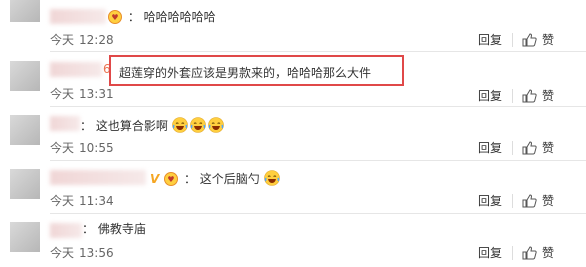 This screenshot has width=586, height=267. I want to click on comment-line: ♥ ： 哈哈哈哈哈哈, so click(162, 17).